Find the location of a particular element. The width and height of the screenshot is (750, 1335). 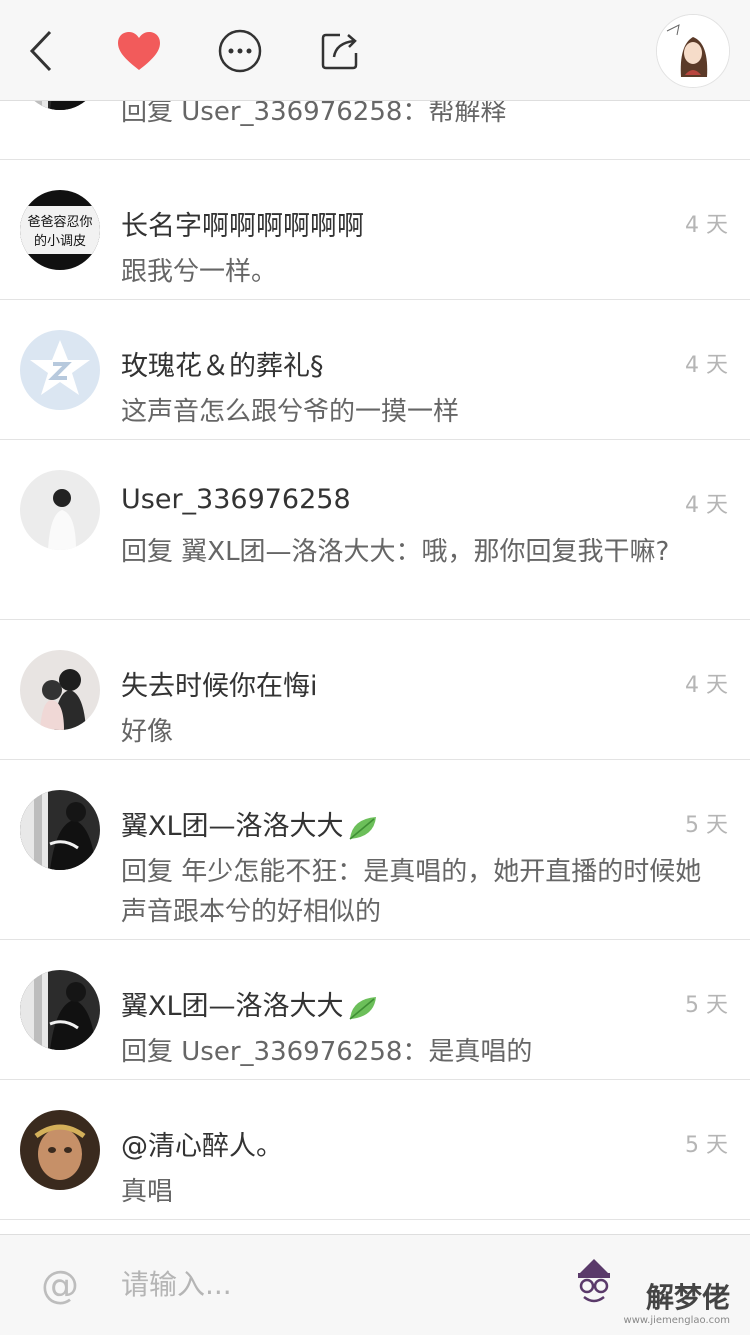

comment-text: 跟我兮一样。 is located at coordinates (199, 272).